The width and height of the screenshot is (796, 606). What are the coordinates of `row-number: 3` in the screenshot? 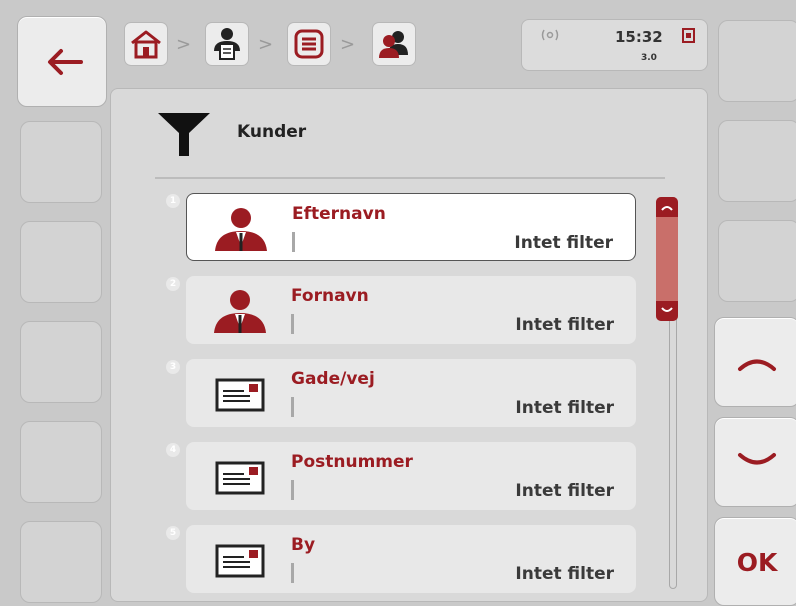 It's located at (173, 367).